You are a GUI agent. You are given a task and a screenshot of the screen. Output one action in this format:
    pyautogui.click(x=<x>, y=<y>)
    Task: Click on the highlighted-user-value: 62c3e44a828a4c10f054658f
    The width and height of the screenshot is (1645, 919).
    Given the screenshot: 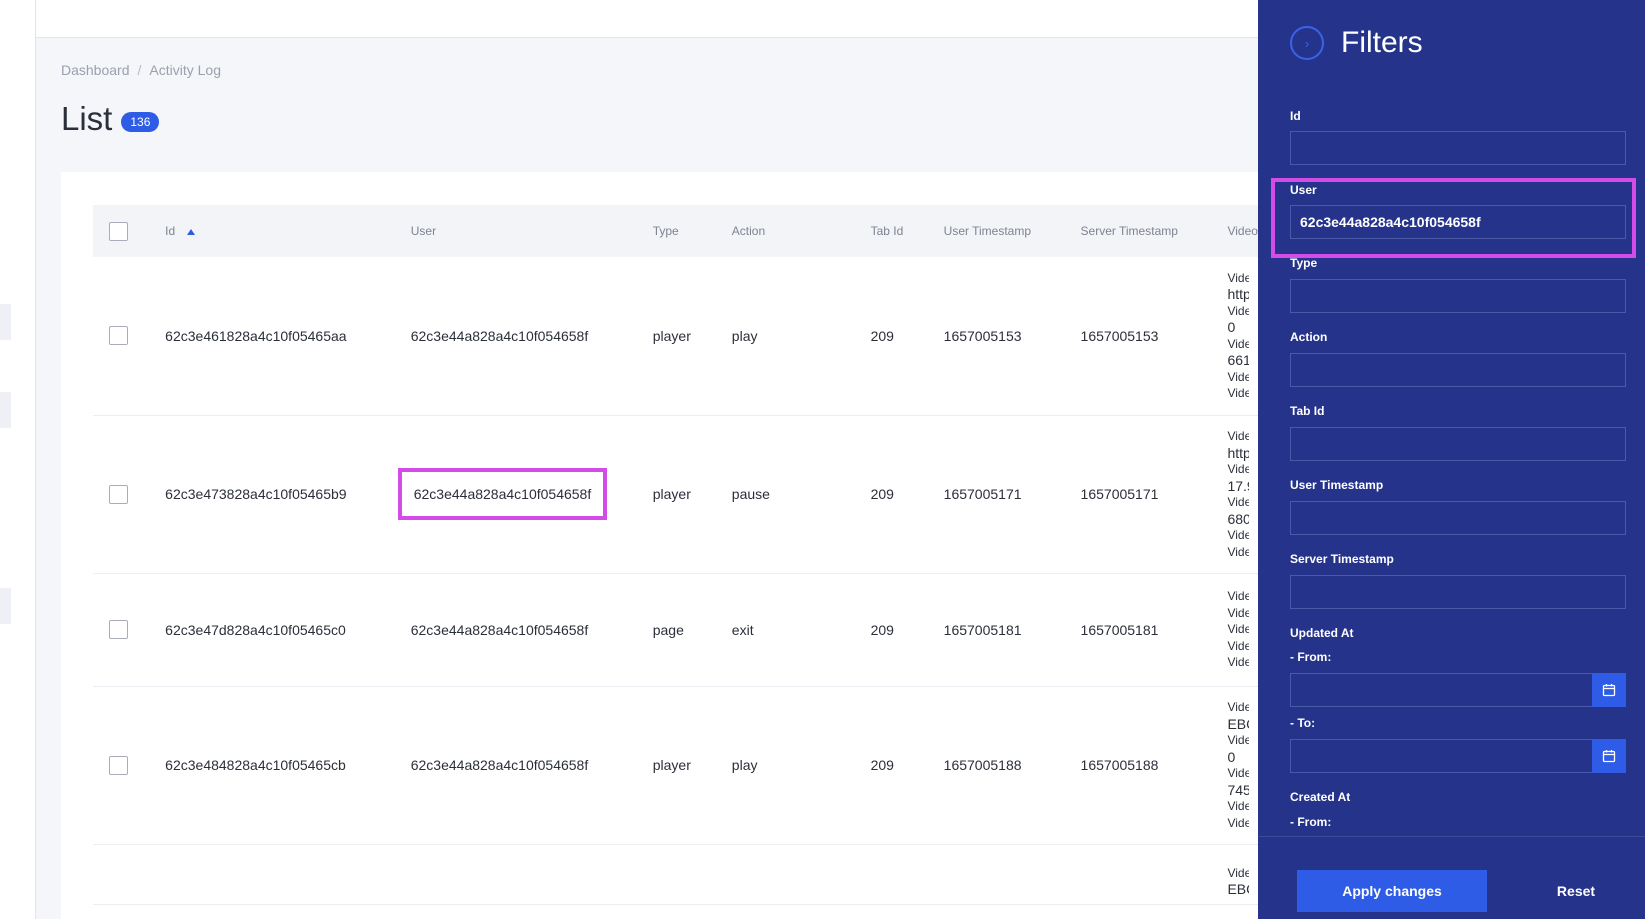 What is the action you would take?
    pyautogui.click(x=502, y=494)
    